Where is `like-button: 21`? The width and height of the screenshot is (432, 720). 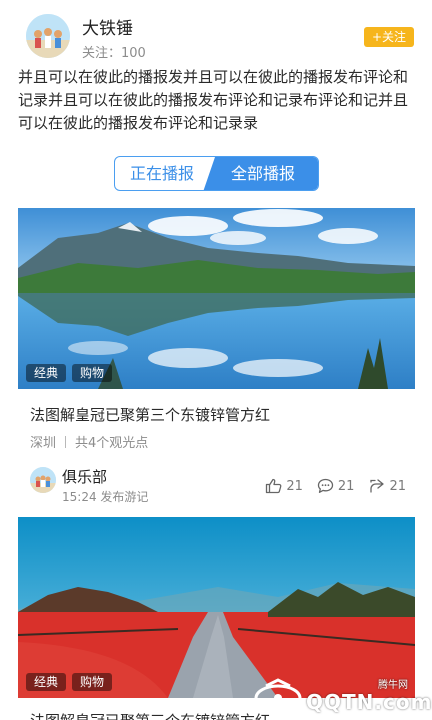 like-button: 21 is located at coordinates (284, 486).